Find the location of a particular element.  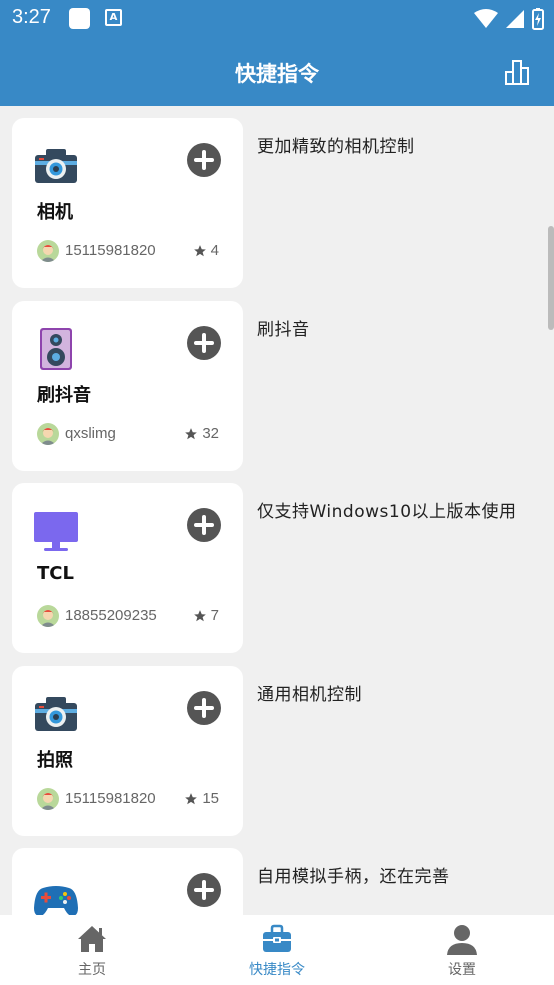

shortcut-description: 更加精致的相机控制 is located at coordinates (336, 147).